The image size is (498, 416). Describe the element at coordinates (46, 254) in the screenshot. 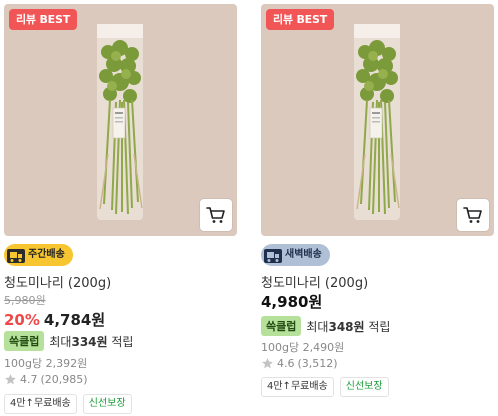

I see `delivery-type-label: 주간배송` at that location.